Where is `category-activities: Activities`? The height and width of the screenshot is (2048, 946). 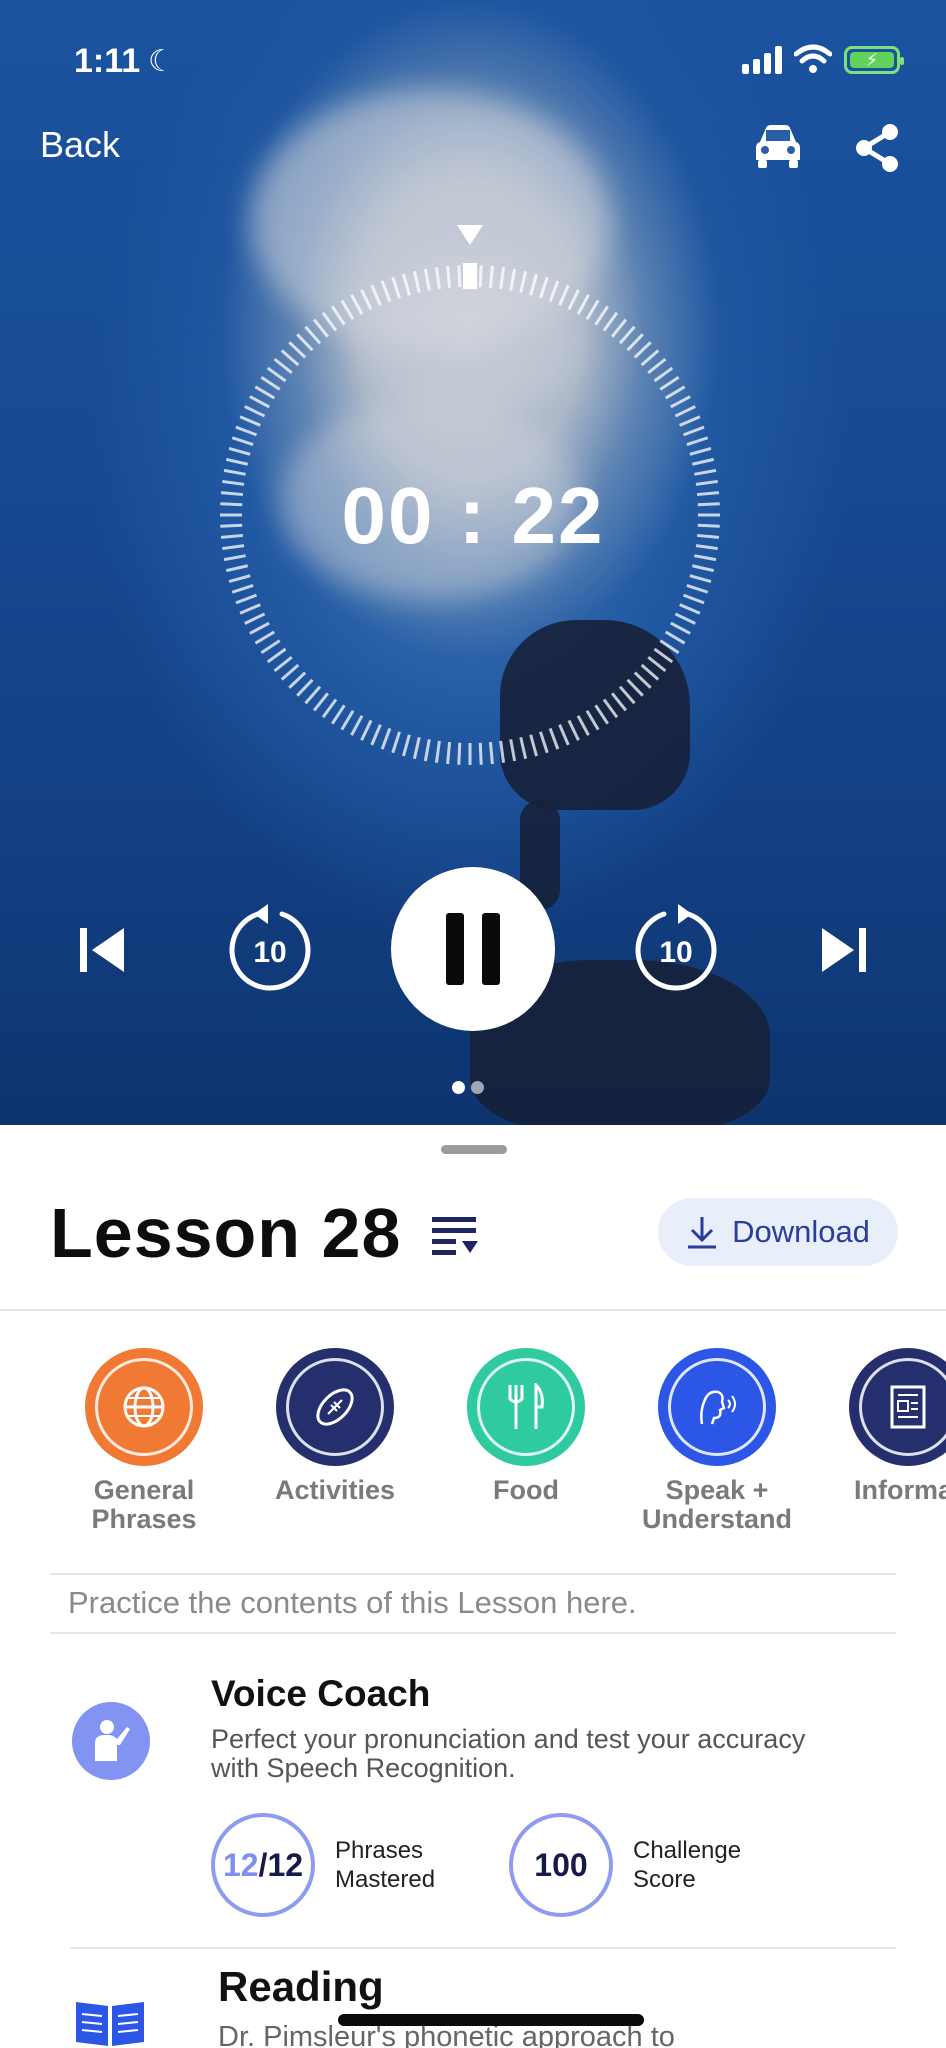 category-activities: Activities is located at coordinates (335, 1426).